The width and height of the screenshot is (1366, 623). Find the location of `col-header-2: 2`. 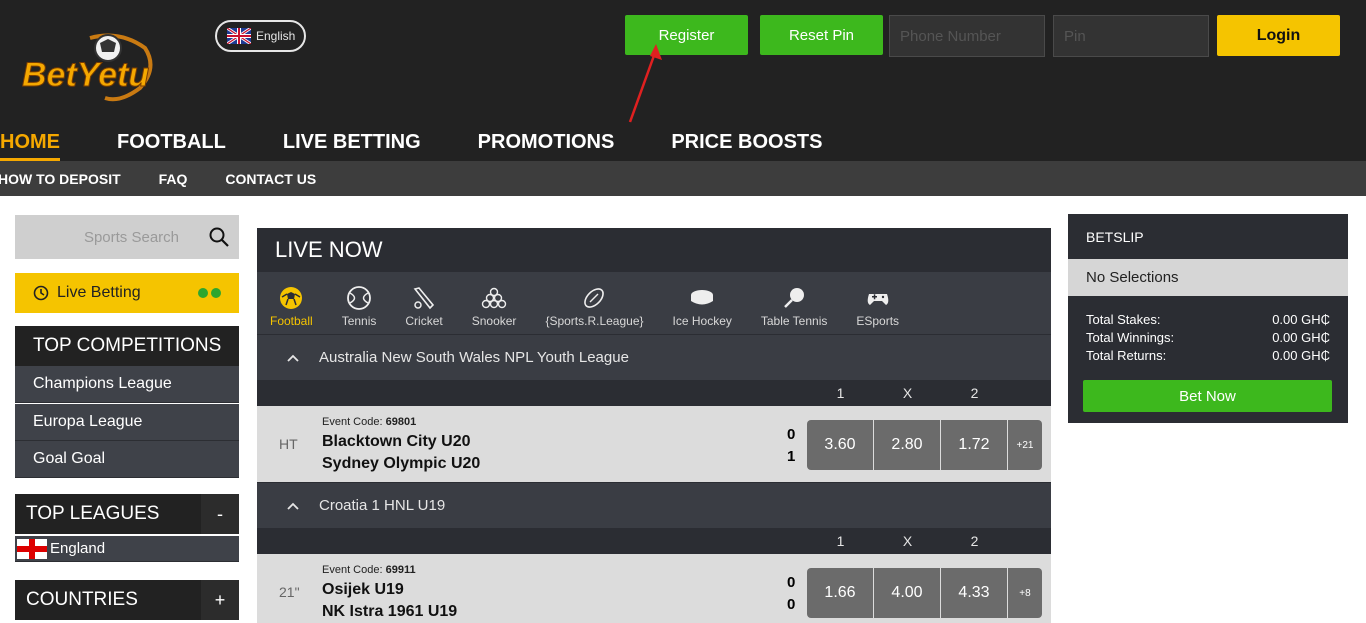

col-header-2: 2 is located at coordinates (974, 393).